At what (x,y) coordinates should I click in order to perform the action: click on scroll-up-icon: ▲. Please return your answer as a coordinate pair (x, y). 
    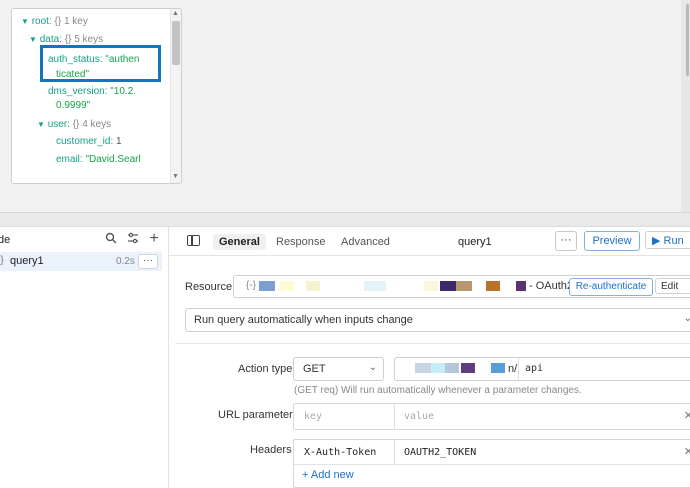
    Looking at the image, I should click on (175, 13).